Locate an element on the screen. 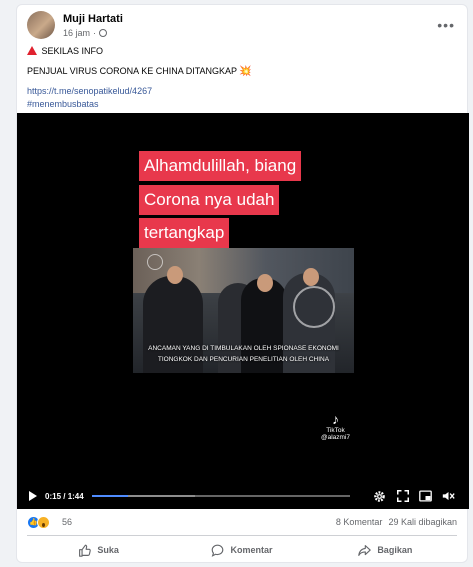 This screenshot has height=567, width=473. reaction-icons: 👍 is located at coordinates (38, 522).